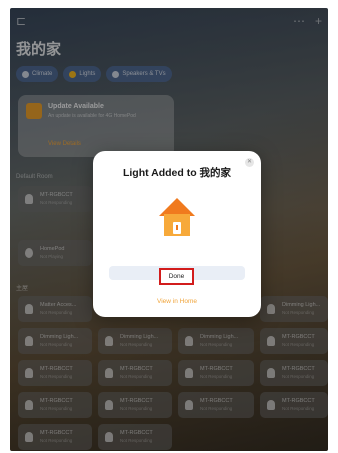 Image resolution: width=338 pixels, height=453 pixels. What do you see at coordinates (177, 301) in the screenshot?
I see `view-in-home-link: View in Home` at bounding box center [177, 301].